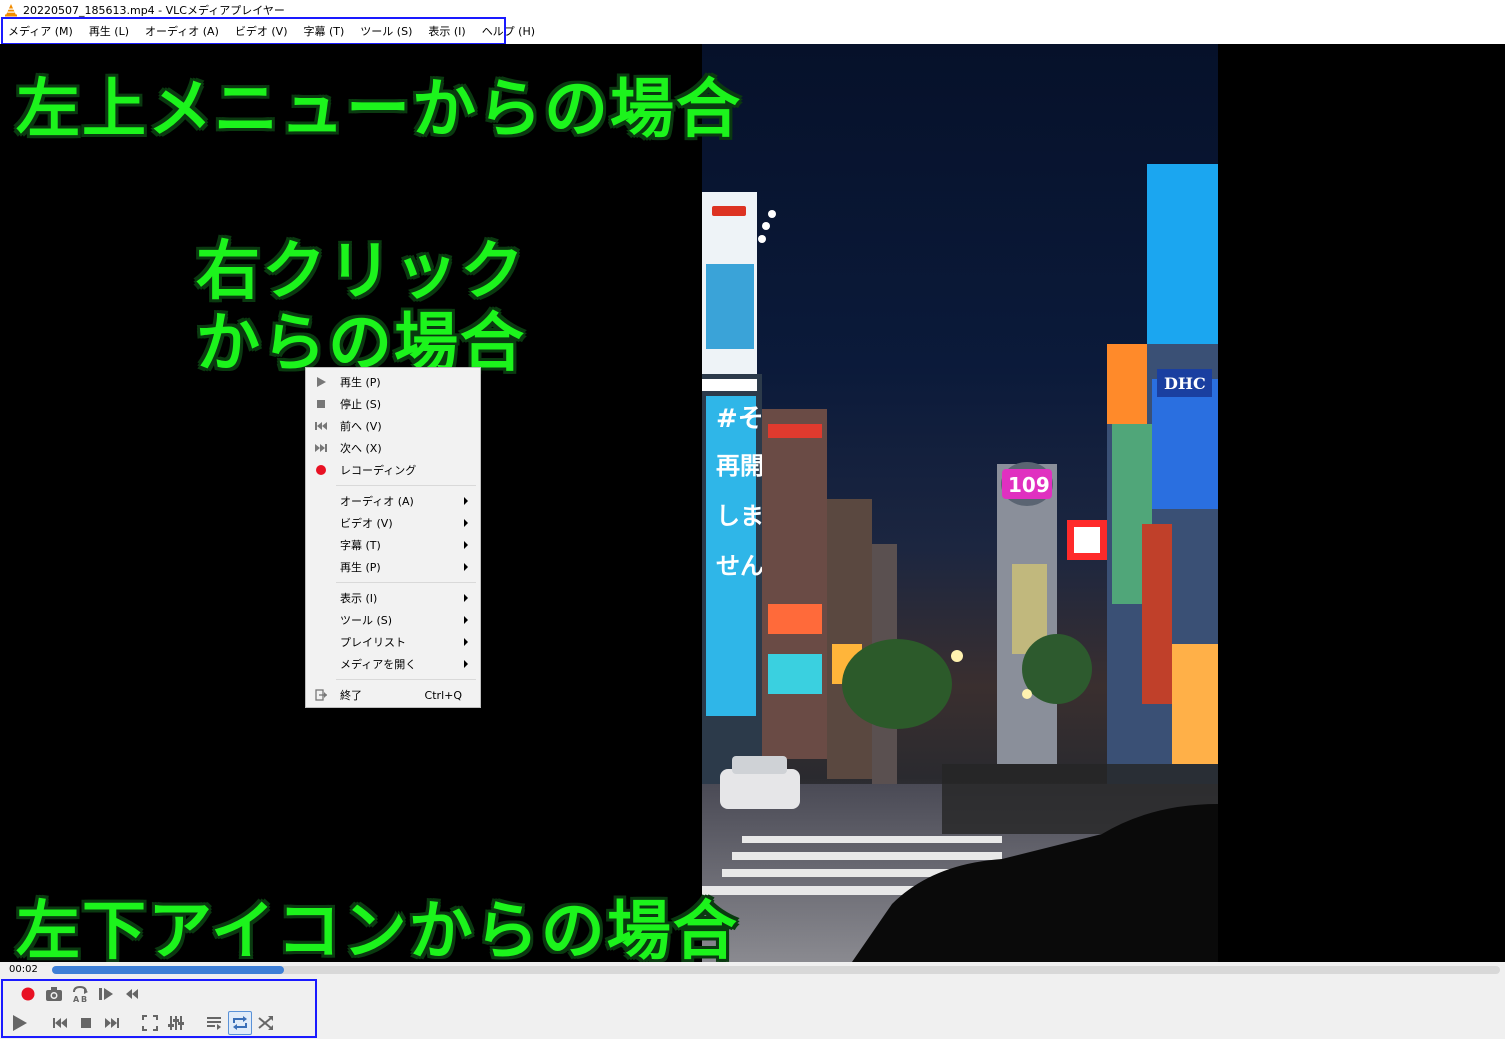  I want to click on camera-icon, so click(54, 994).